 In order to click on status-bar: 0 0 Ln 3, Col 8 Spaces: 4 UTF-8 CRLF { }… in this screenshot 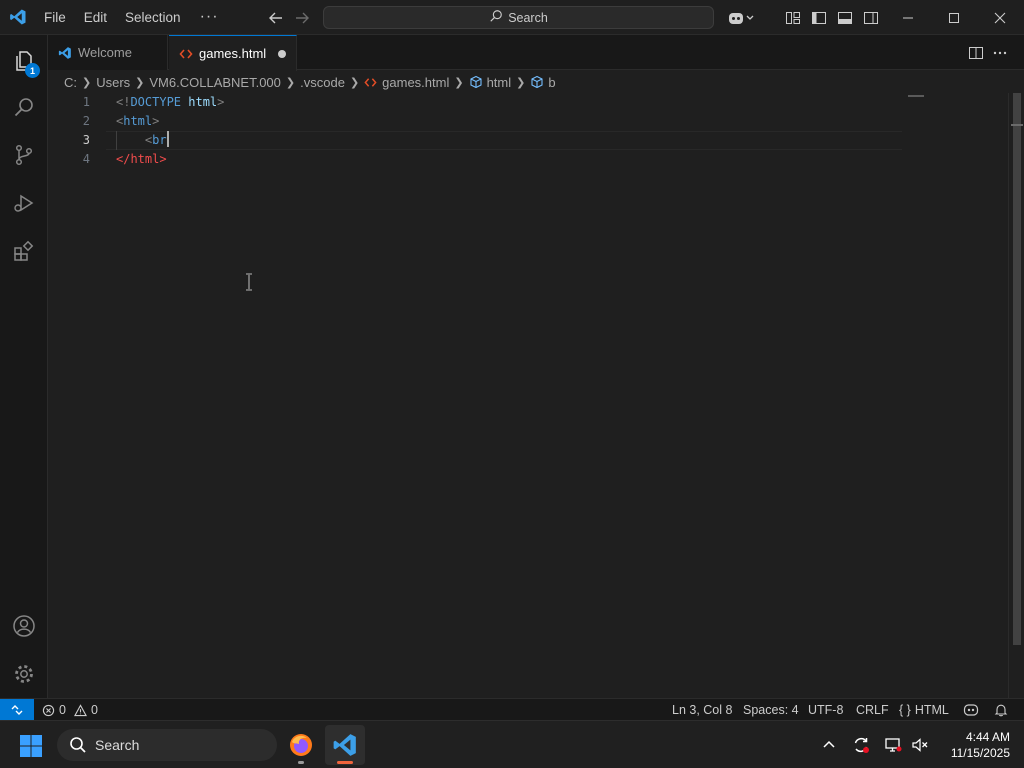, I will do `click(512, 709)`.